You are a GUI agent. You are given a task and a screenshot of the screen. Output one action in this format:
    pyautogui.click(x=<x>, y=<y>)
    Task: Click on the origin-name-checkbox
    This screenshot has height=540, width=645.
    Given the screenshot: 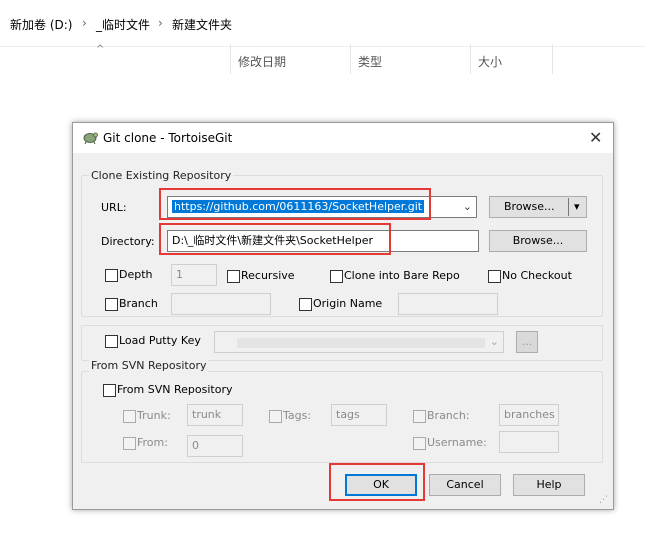 What is the action you would take?
    pyautogui.click(x=305, y=304)
    